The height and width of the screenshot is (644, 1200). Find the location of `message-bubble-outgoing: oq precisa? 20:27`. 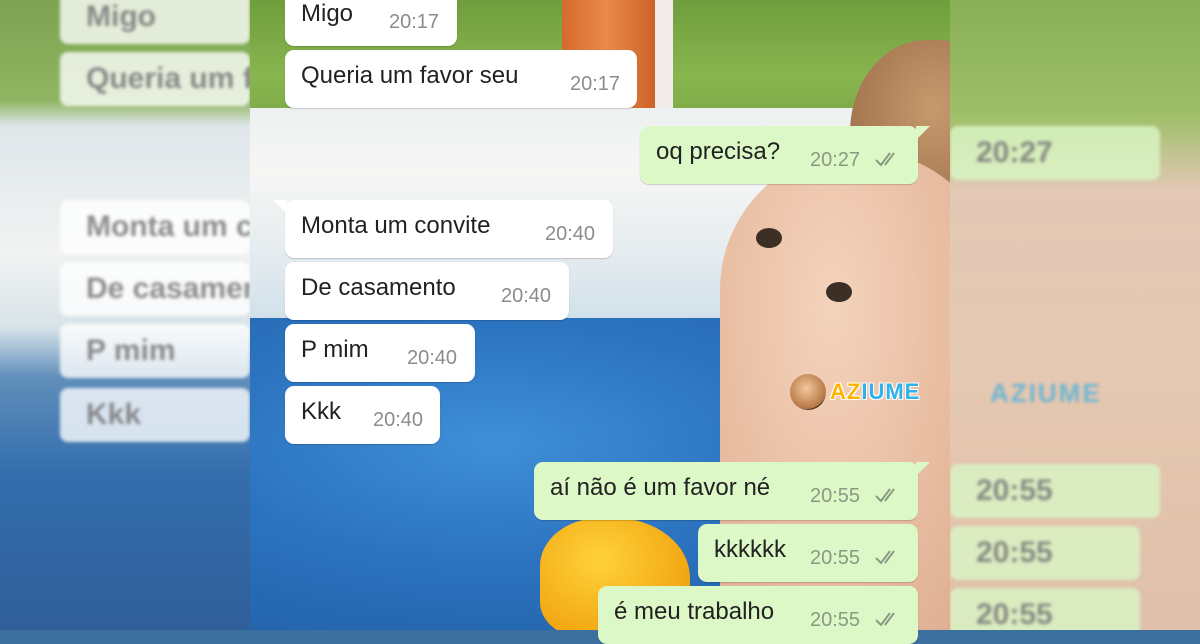

message-bubble-outgoing: oq precisa? 20:27 is located at coordinates (785, 155).